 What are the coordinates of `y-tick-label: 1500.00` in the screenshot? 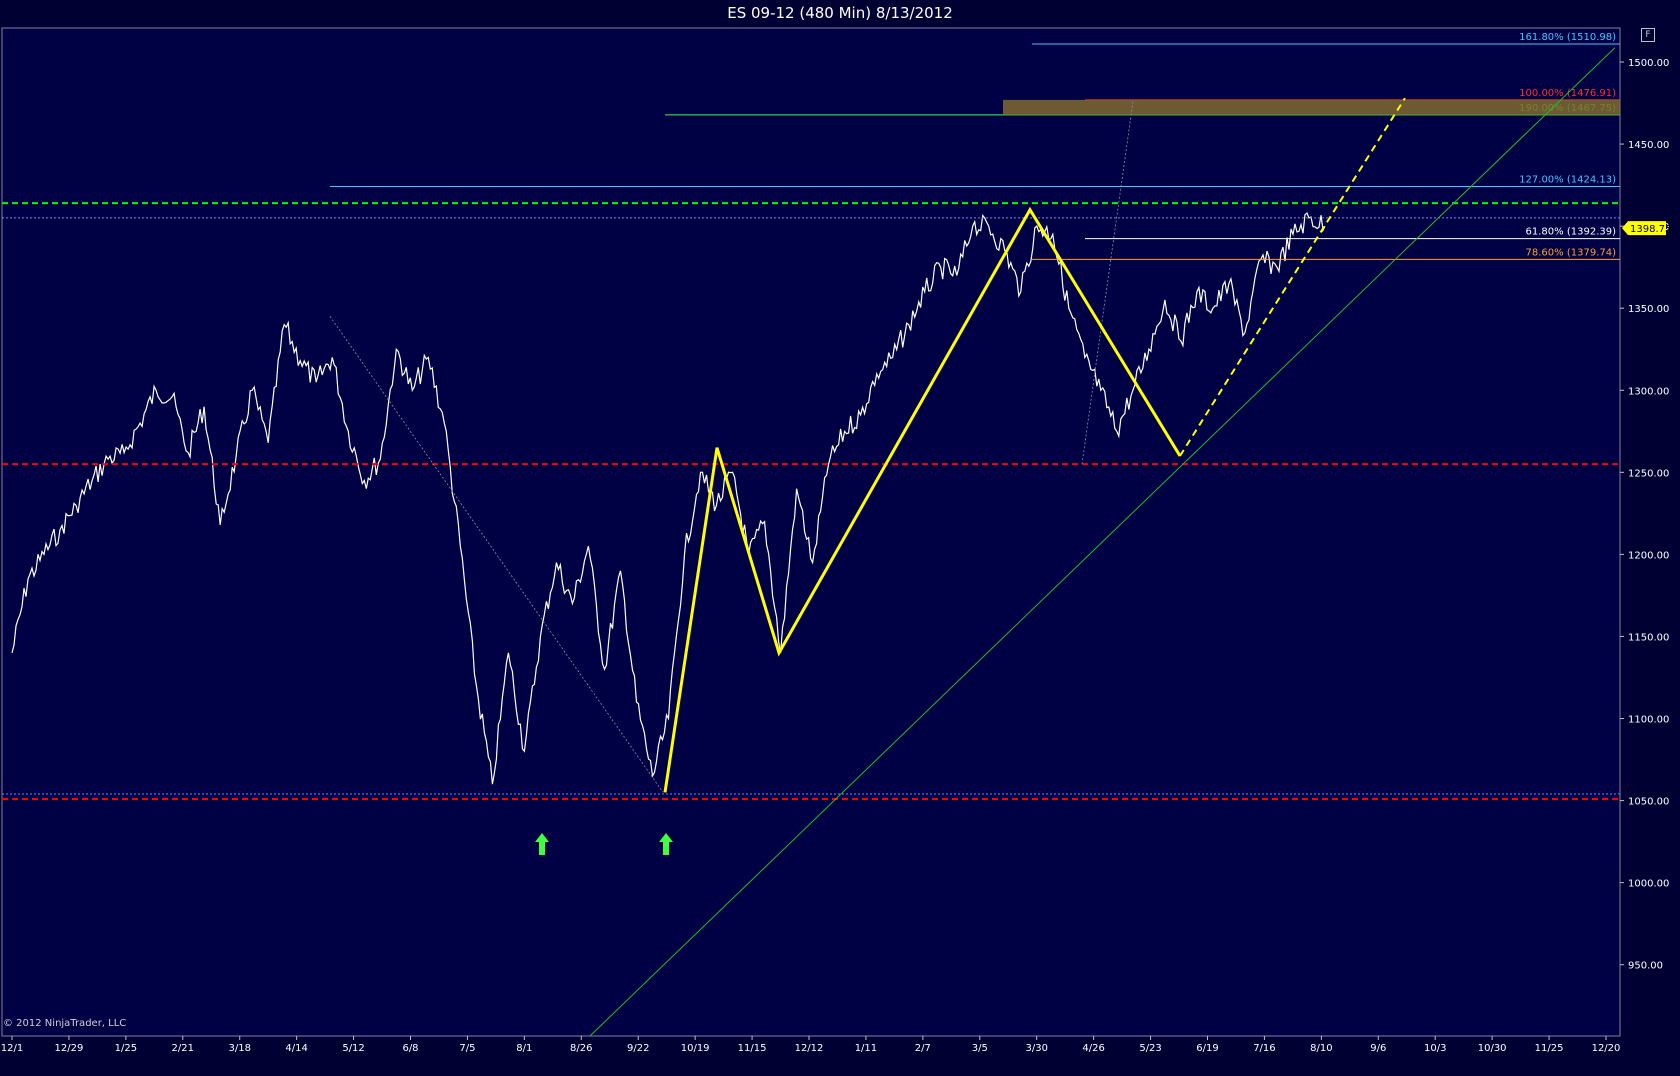 It's located at (1648, 63).